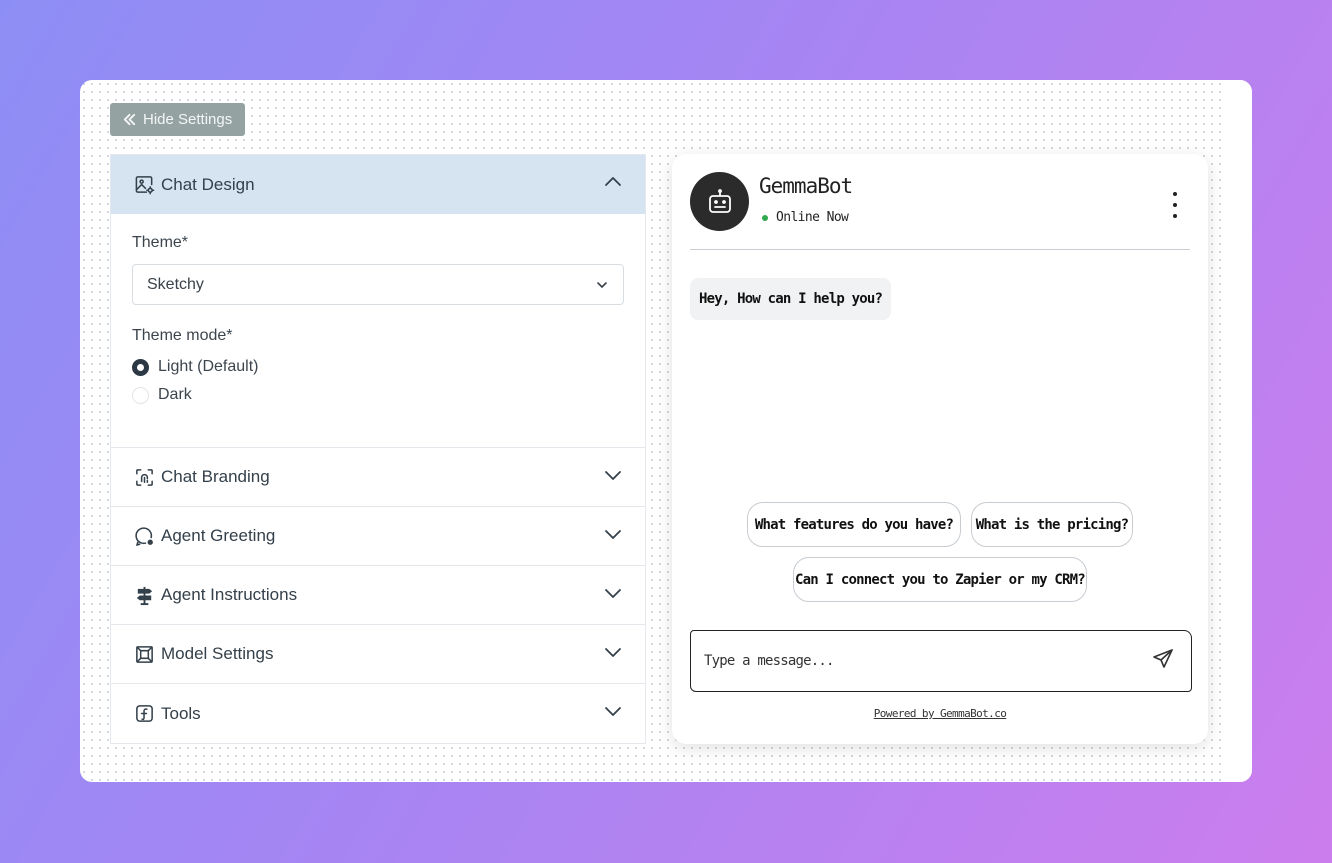  Describe the element at coordinates (1163, 661) in the screenshot. I see `send-icon` at that location.